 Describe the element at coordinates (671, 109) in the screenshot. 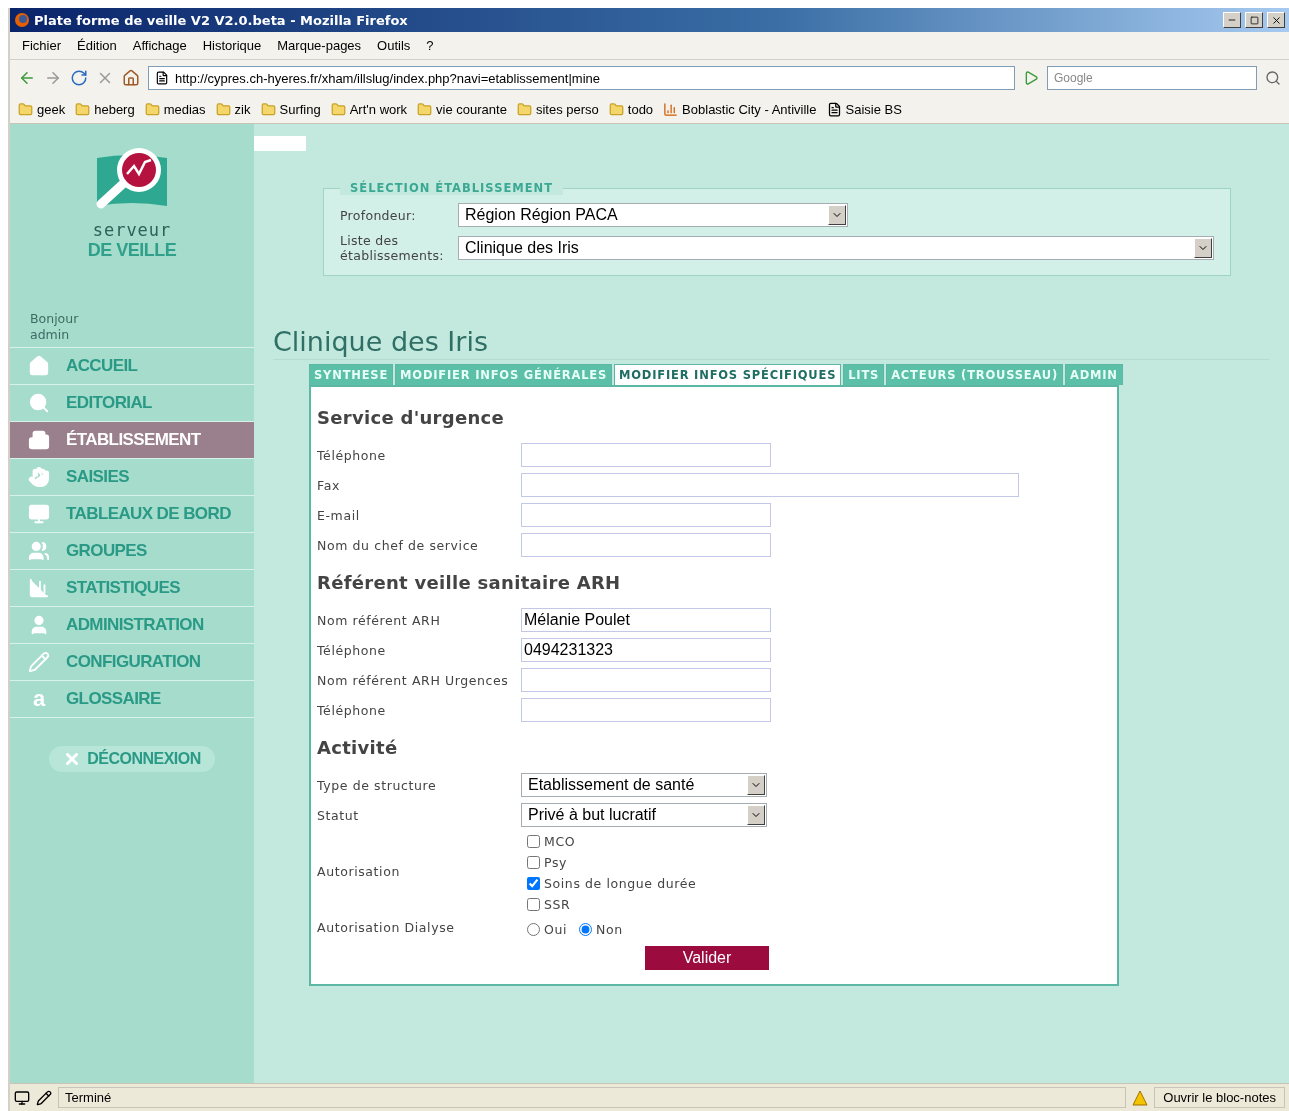

I see `bar-chart-icon` at that location.